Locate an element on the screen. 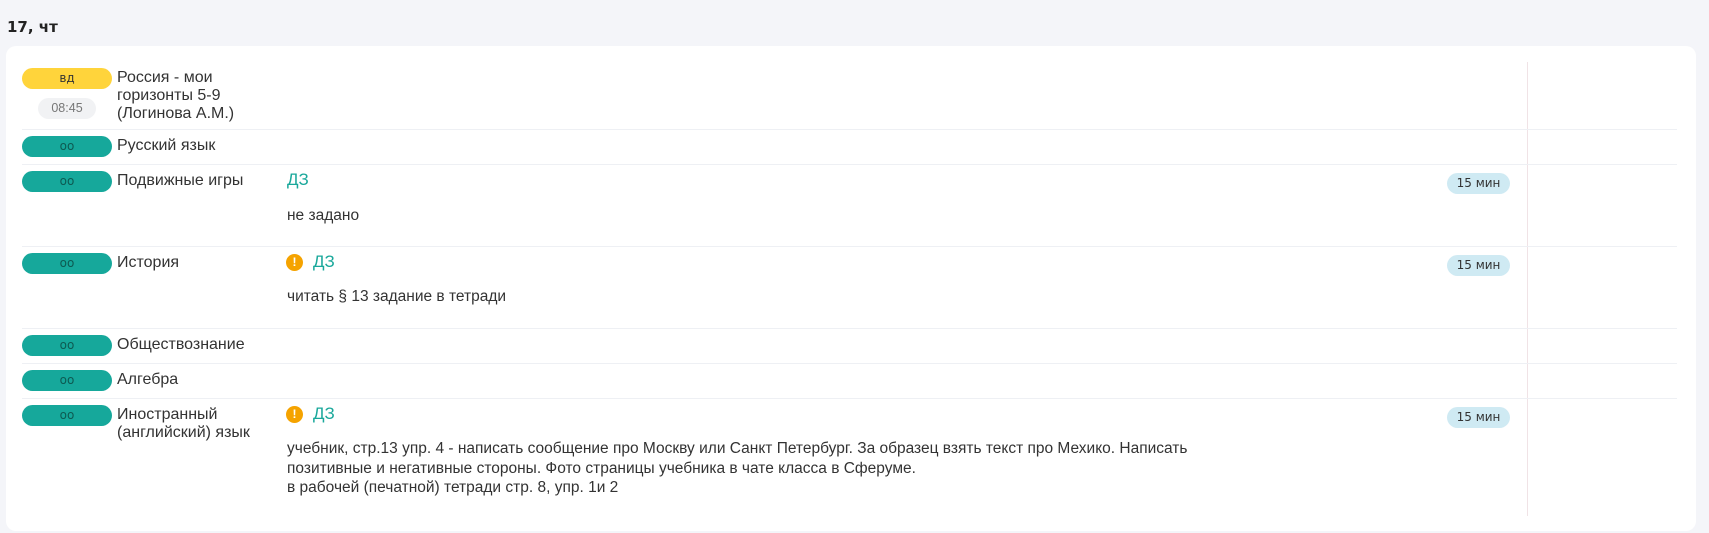 This screenshot has width=1709, height=533. lesson-subject: Иностранный (английский) язык is located at coordinates (189, 424).